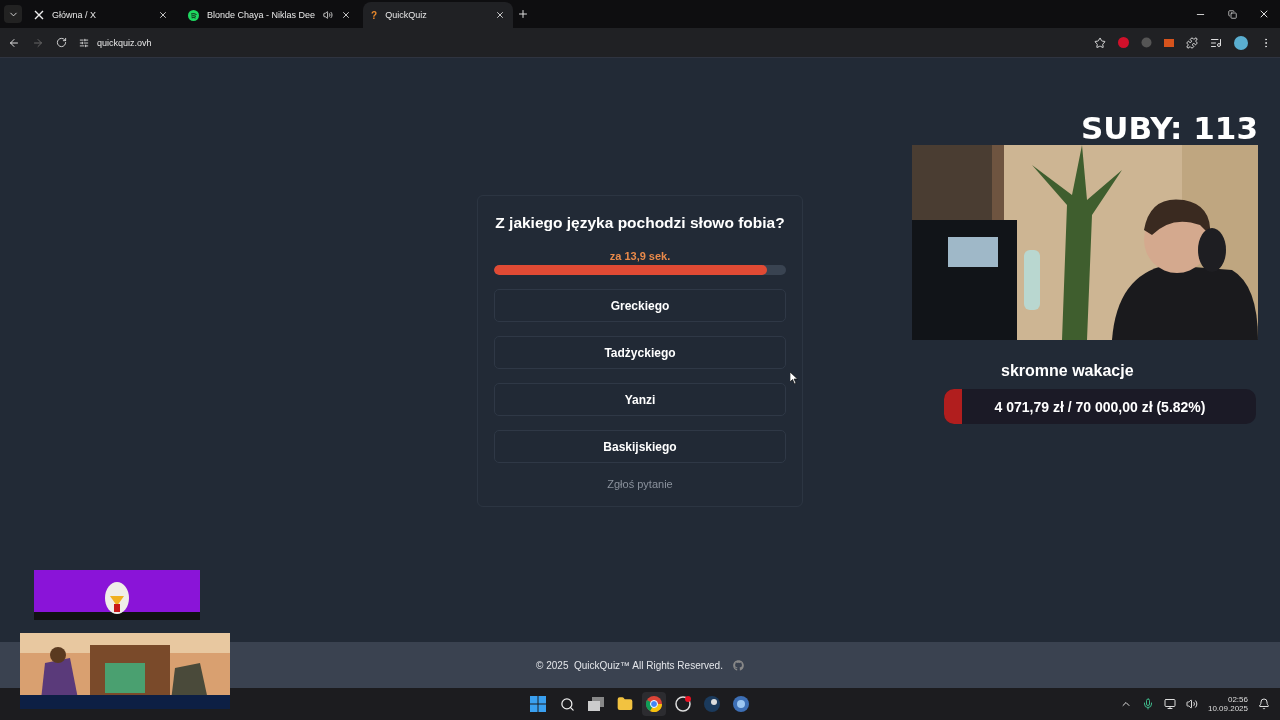 The height and width of the screenshot is (720, 1280). I want to click on goal-title: skromne wakacje, so click(1067, 371).